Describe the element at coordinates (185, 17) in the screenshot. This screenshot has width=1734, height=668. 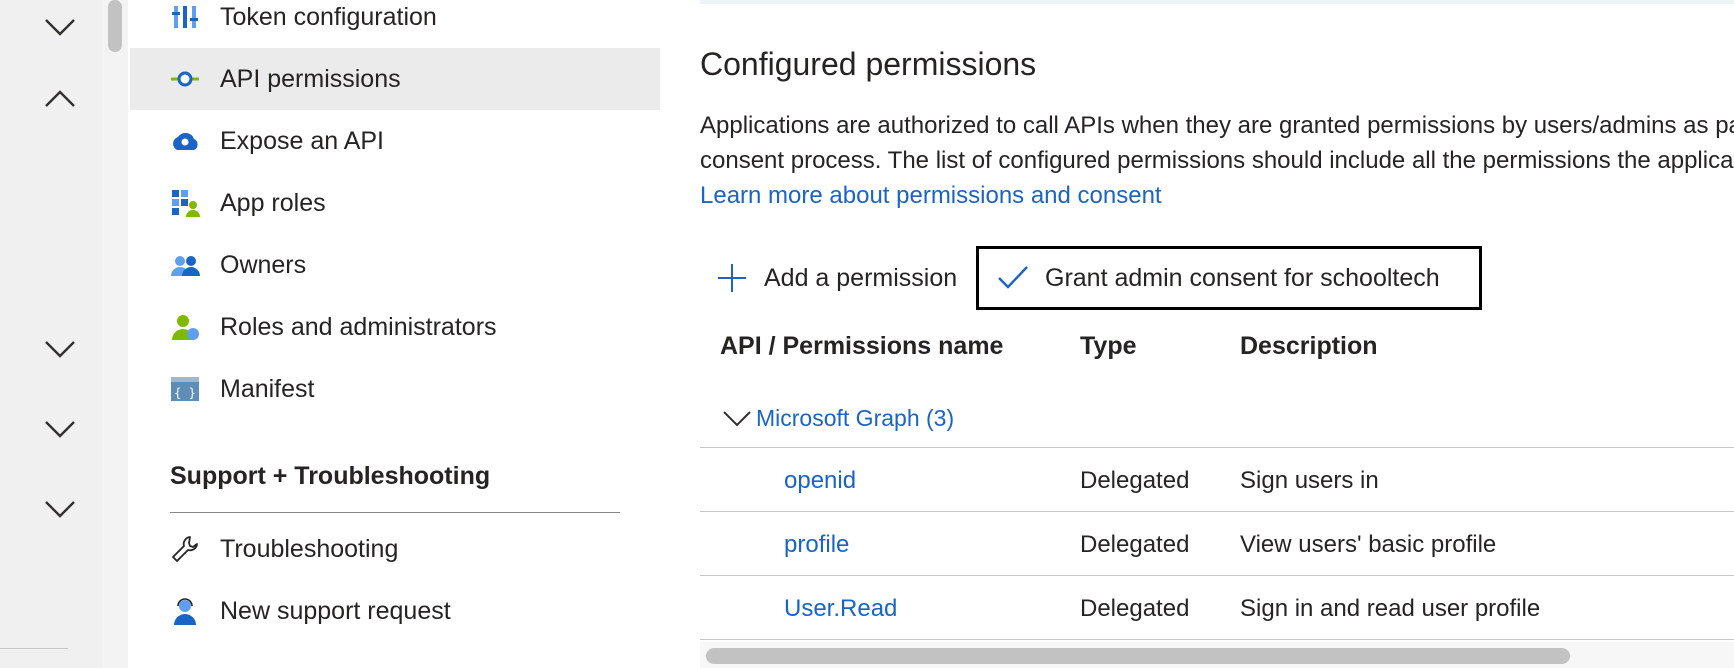
I see `token-config-icon` at that location.